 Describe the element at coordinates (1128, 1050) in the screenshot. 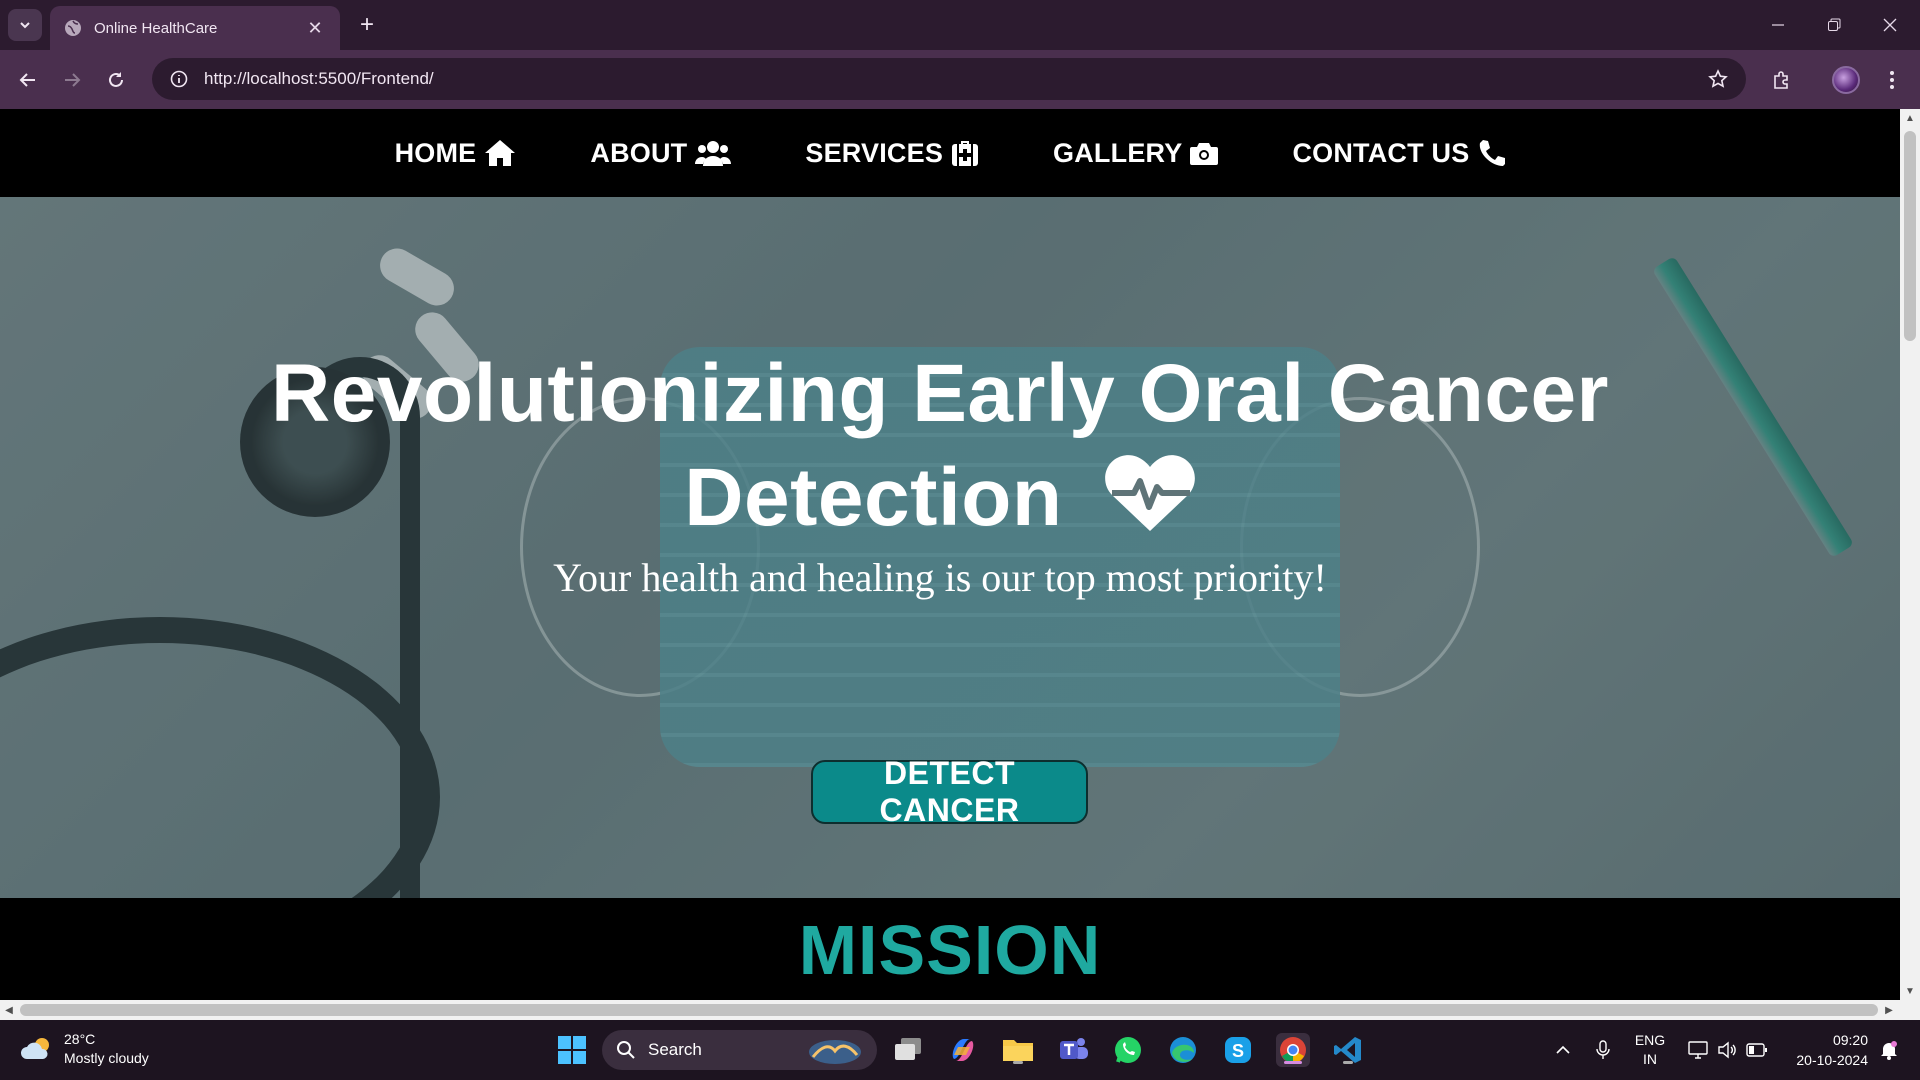

I see `whatsapp-app` at that location.